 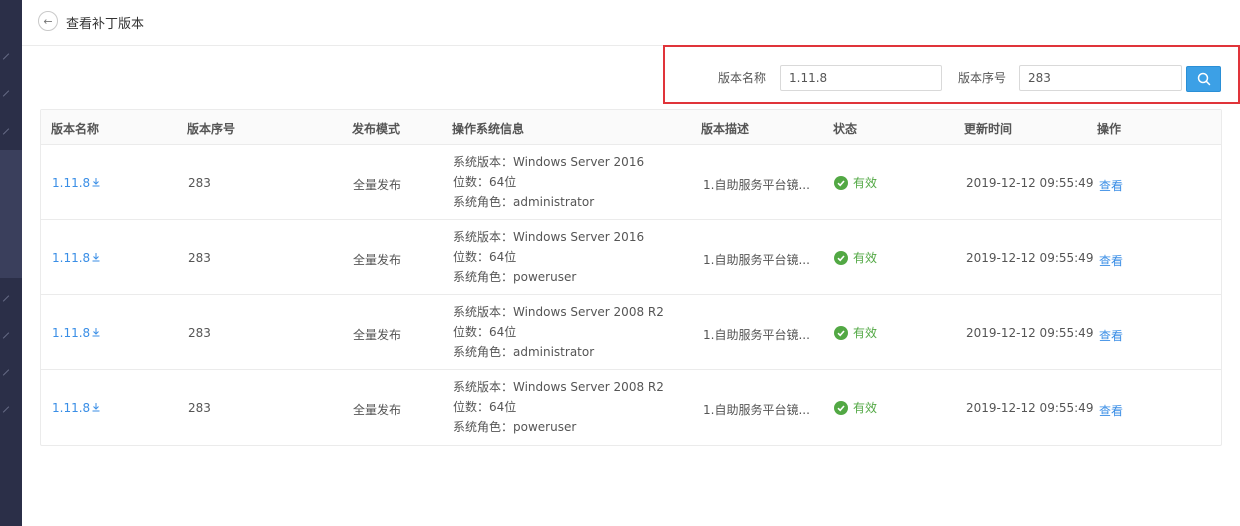 I want to click on arrow-left-icon: ←, so click(x=48, y=21).